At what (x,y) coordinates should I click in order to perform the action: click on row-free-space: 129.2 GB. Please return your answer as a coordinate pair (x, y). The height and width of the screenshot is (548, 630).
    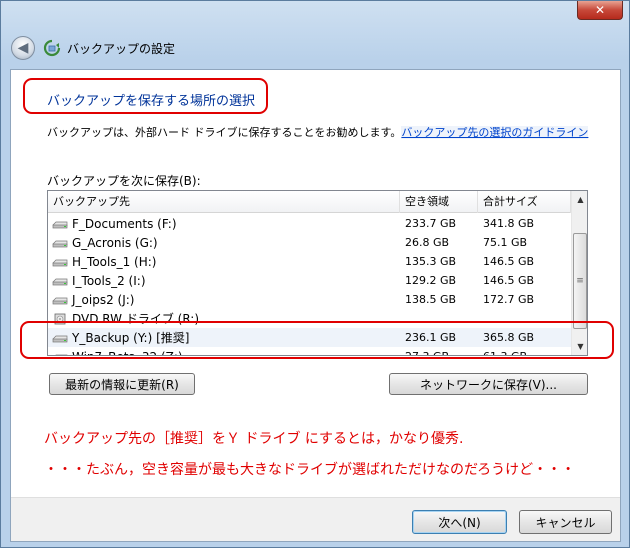
    Looking at the image, I should click on (431, 280).